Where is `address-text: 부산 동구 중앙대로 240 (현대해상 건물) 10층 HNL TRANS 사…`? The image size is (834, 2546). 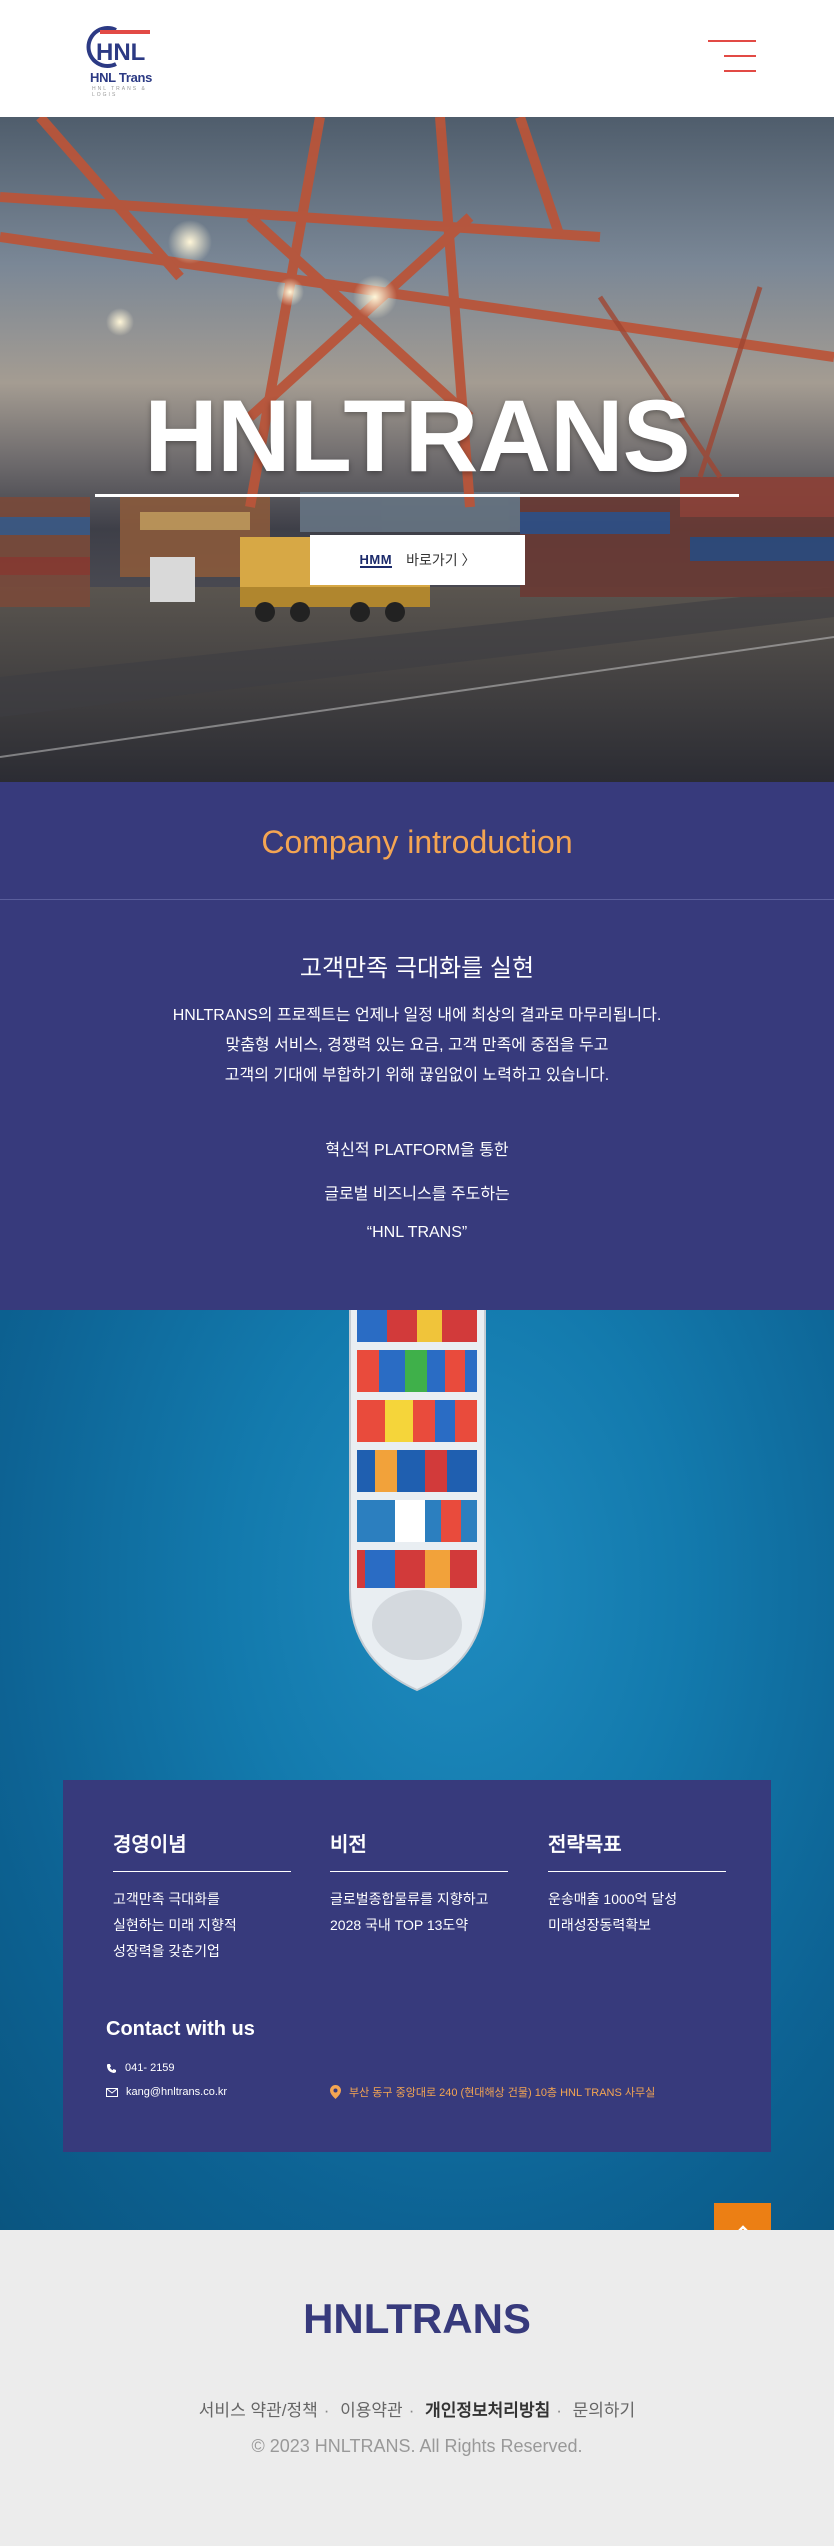 address-text: 부산 동구 중앙대로 240 (현대해상 건물) 10층 HNL TRANS 사… is located at coordinates (502, 2093).